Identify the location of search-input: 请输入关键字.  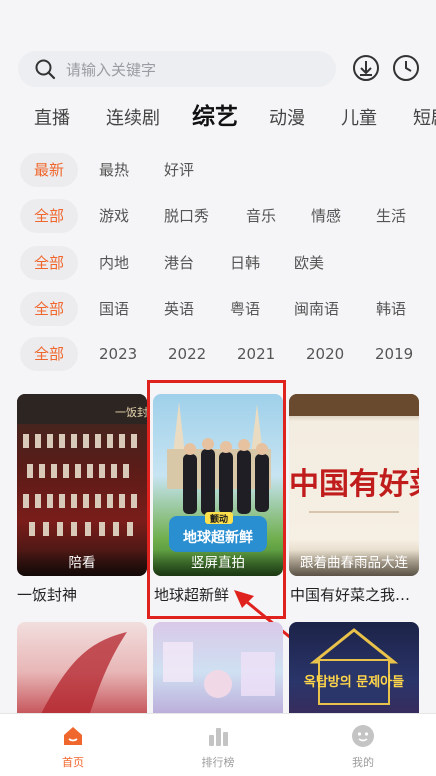
(111, 69).